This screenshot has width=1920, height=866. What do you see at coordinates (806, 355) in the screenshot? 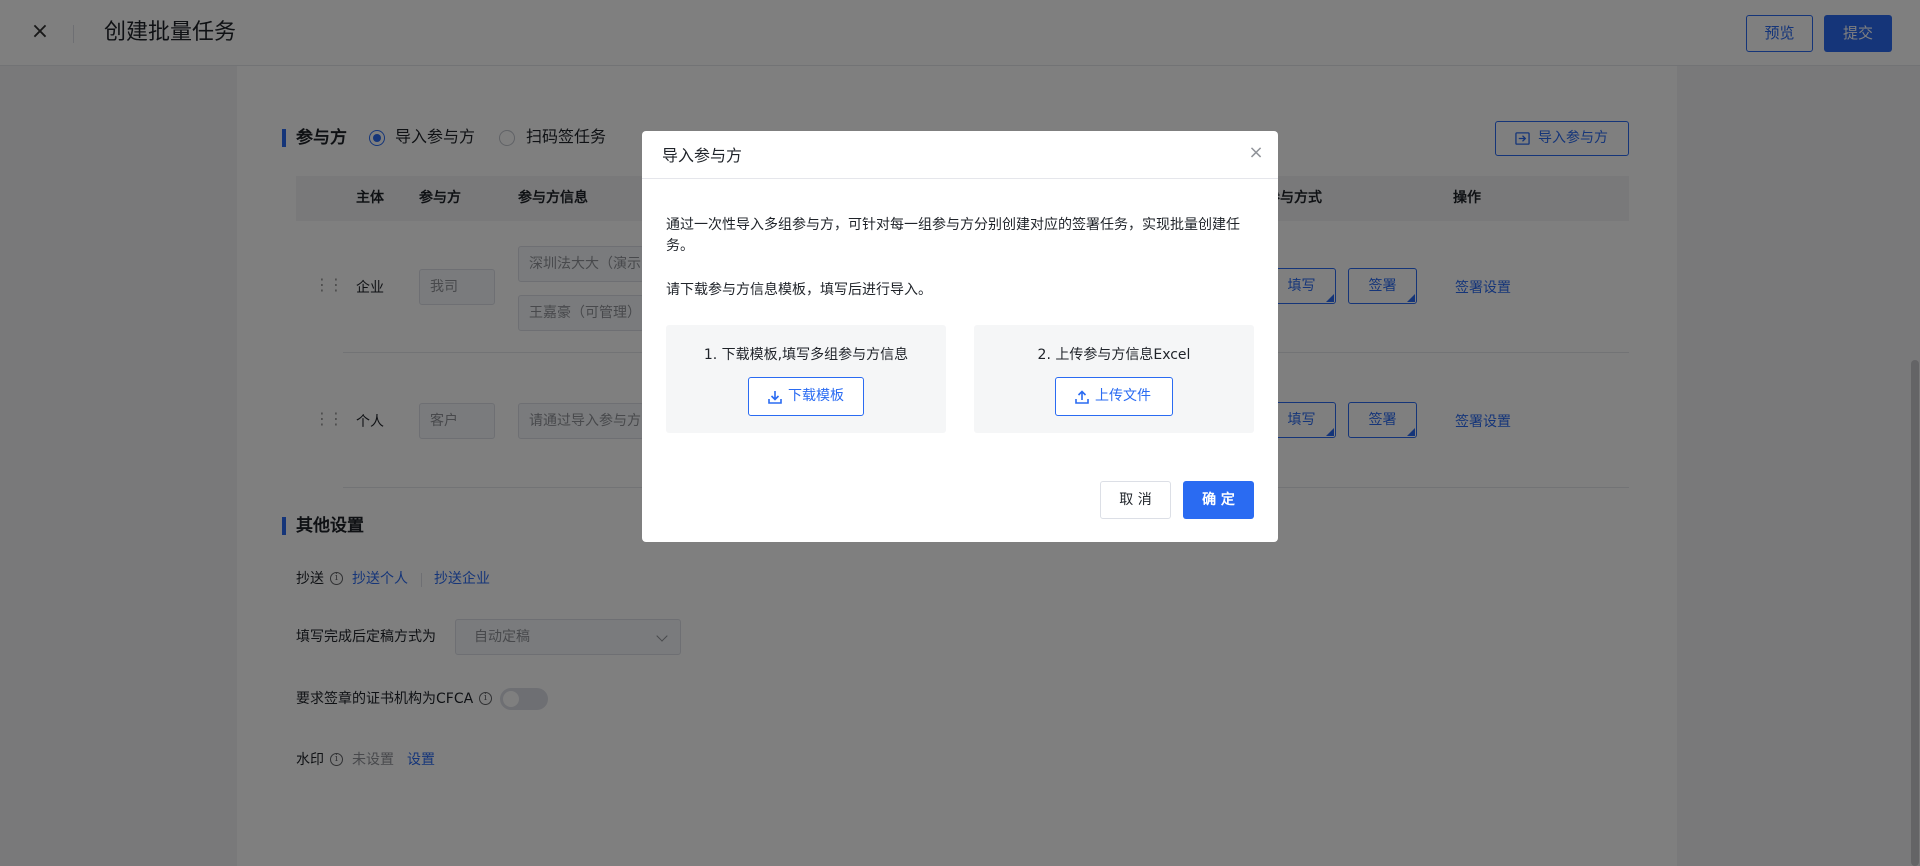
I see `step-download-title: 1. 下载模板,填写多组参与方信息` at bounding box center [806, 355].